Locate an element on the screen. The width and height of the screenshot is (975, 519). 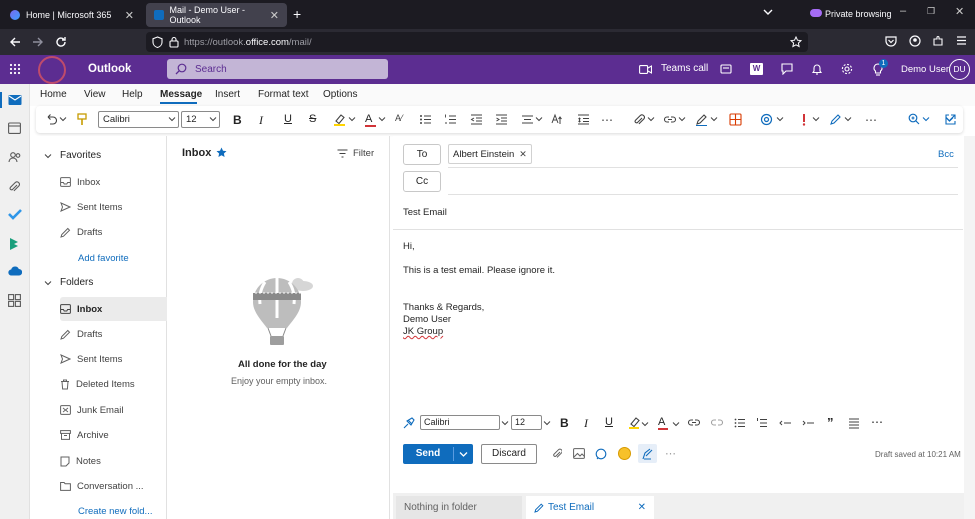
reload-icon is located at coordinates (61, 42).